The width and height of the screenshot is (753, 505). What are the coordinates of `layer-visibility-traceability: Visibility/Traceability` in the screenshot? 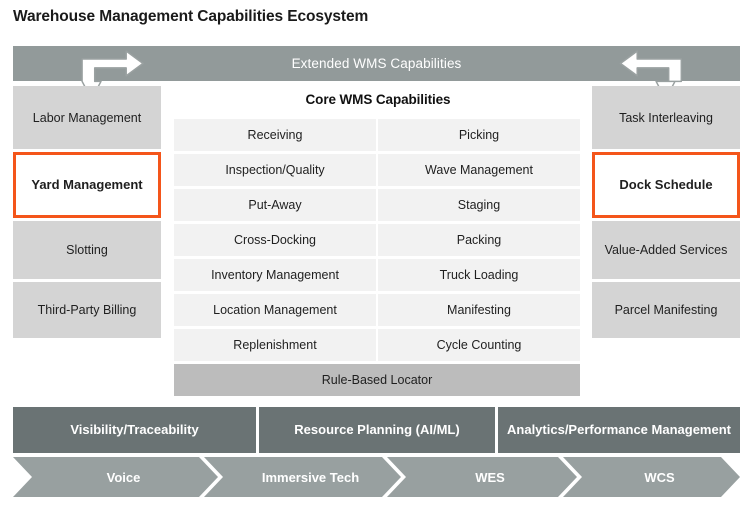 It's located at (134, 430).